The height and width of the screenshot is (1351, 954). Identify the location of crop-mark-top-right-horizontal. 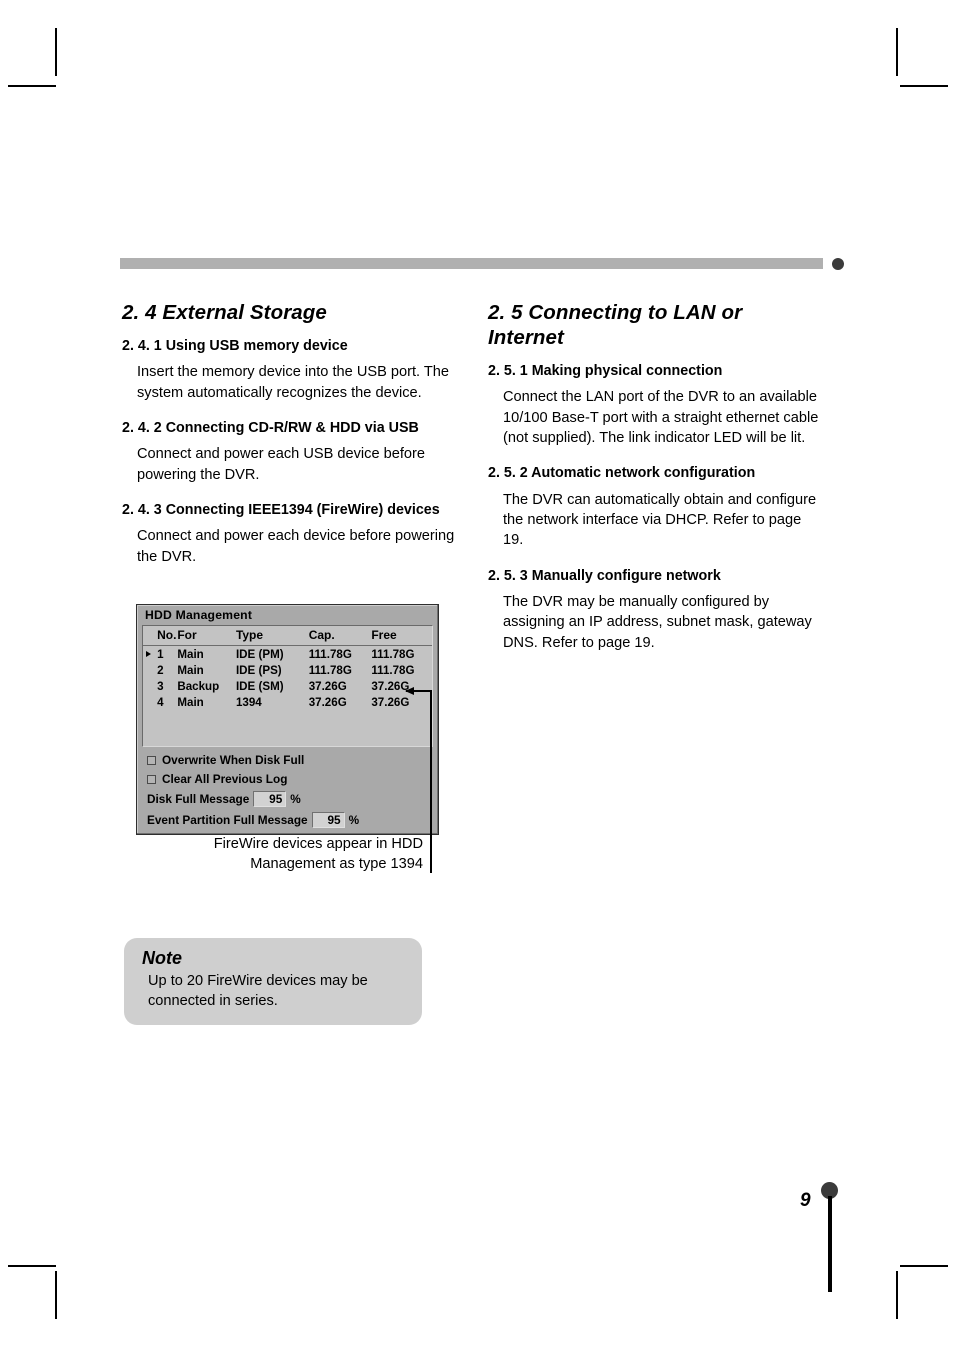
(924, 86).